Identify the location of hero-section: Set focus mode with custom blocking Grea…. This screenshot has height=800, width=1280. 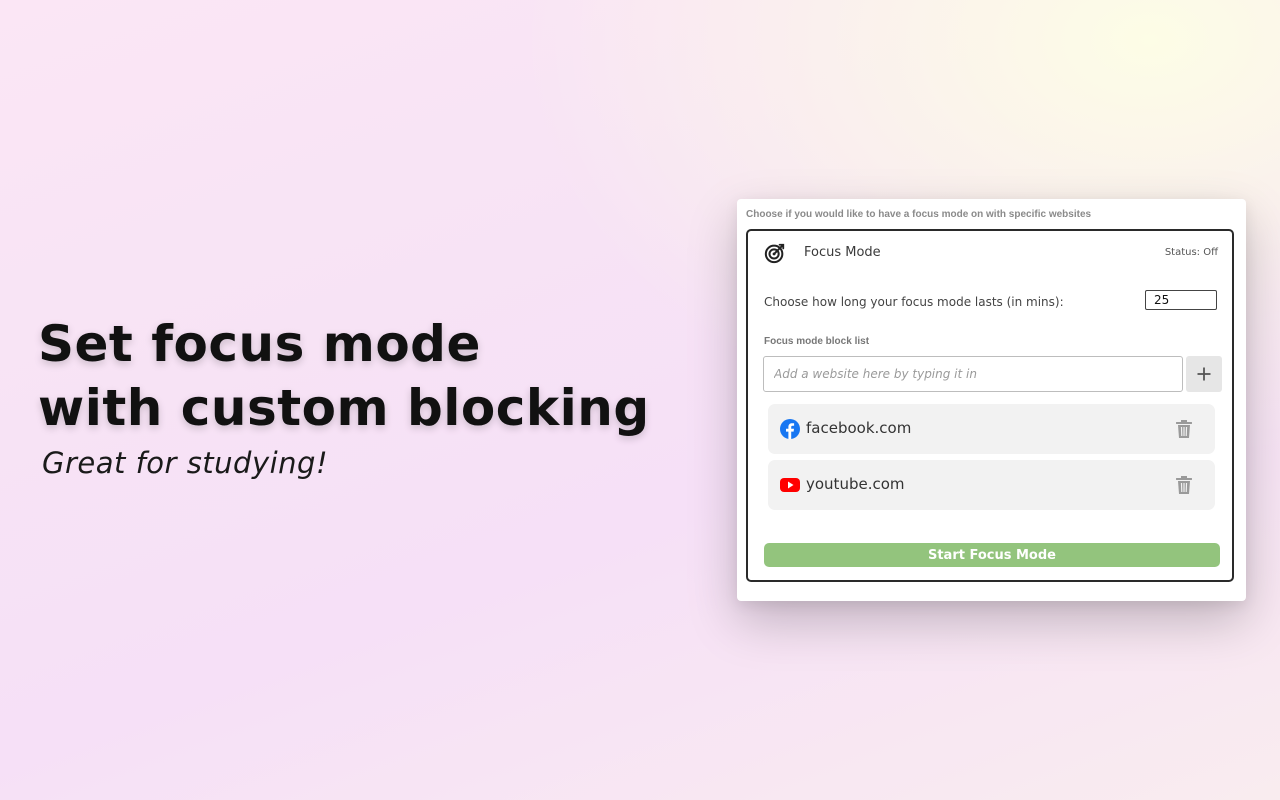
(344, 396).